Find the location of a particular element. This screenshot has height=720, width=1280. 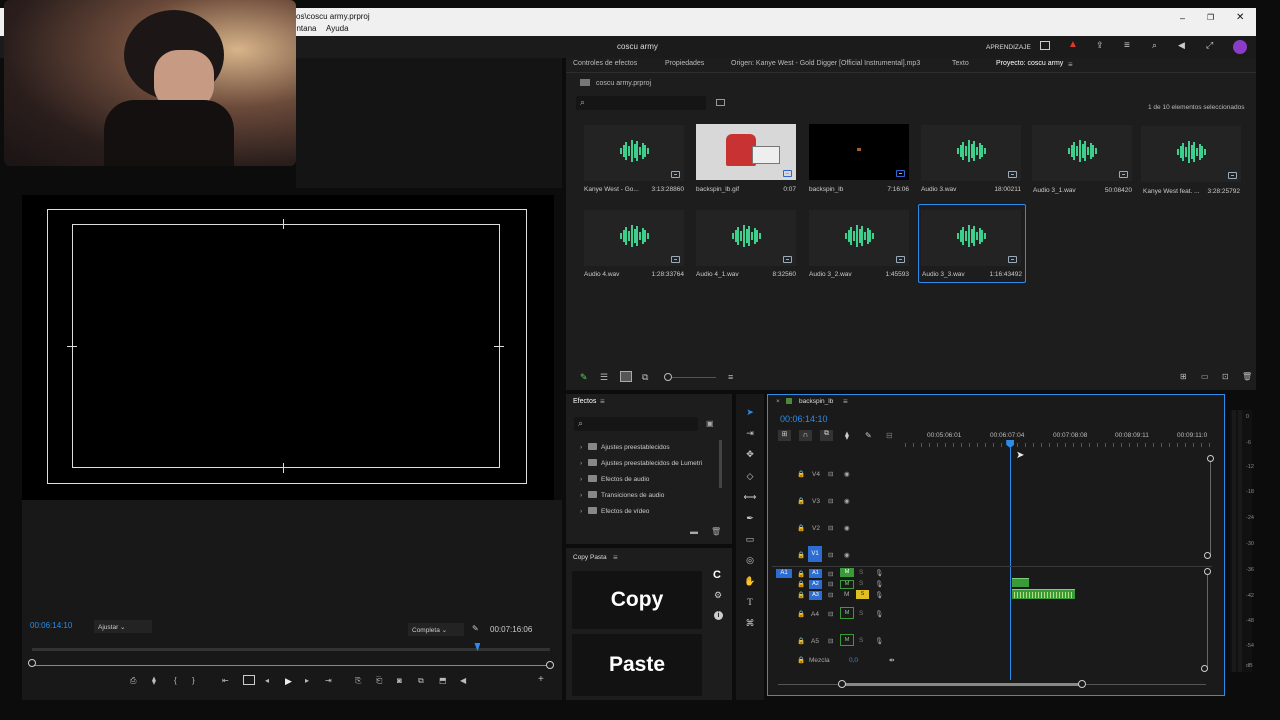

effects-item-video-effects: › Efectos de vídeo is located at coordinates (614, 511).